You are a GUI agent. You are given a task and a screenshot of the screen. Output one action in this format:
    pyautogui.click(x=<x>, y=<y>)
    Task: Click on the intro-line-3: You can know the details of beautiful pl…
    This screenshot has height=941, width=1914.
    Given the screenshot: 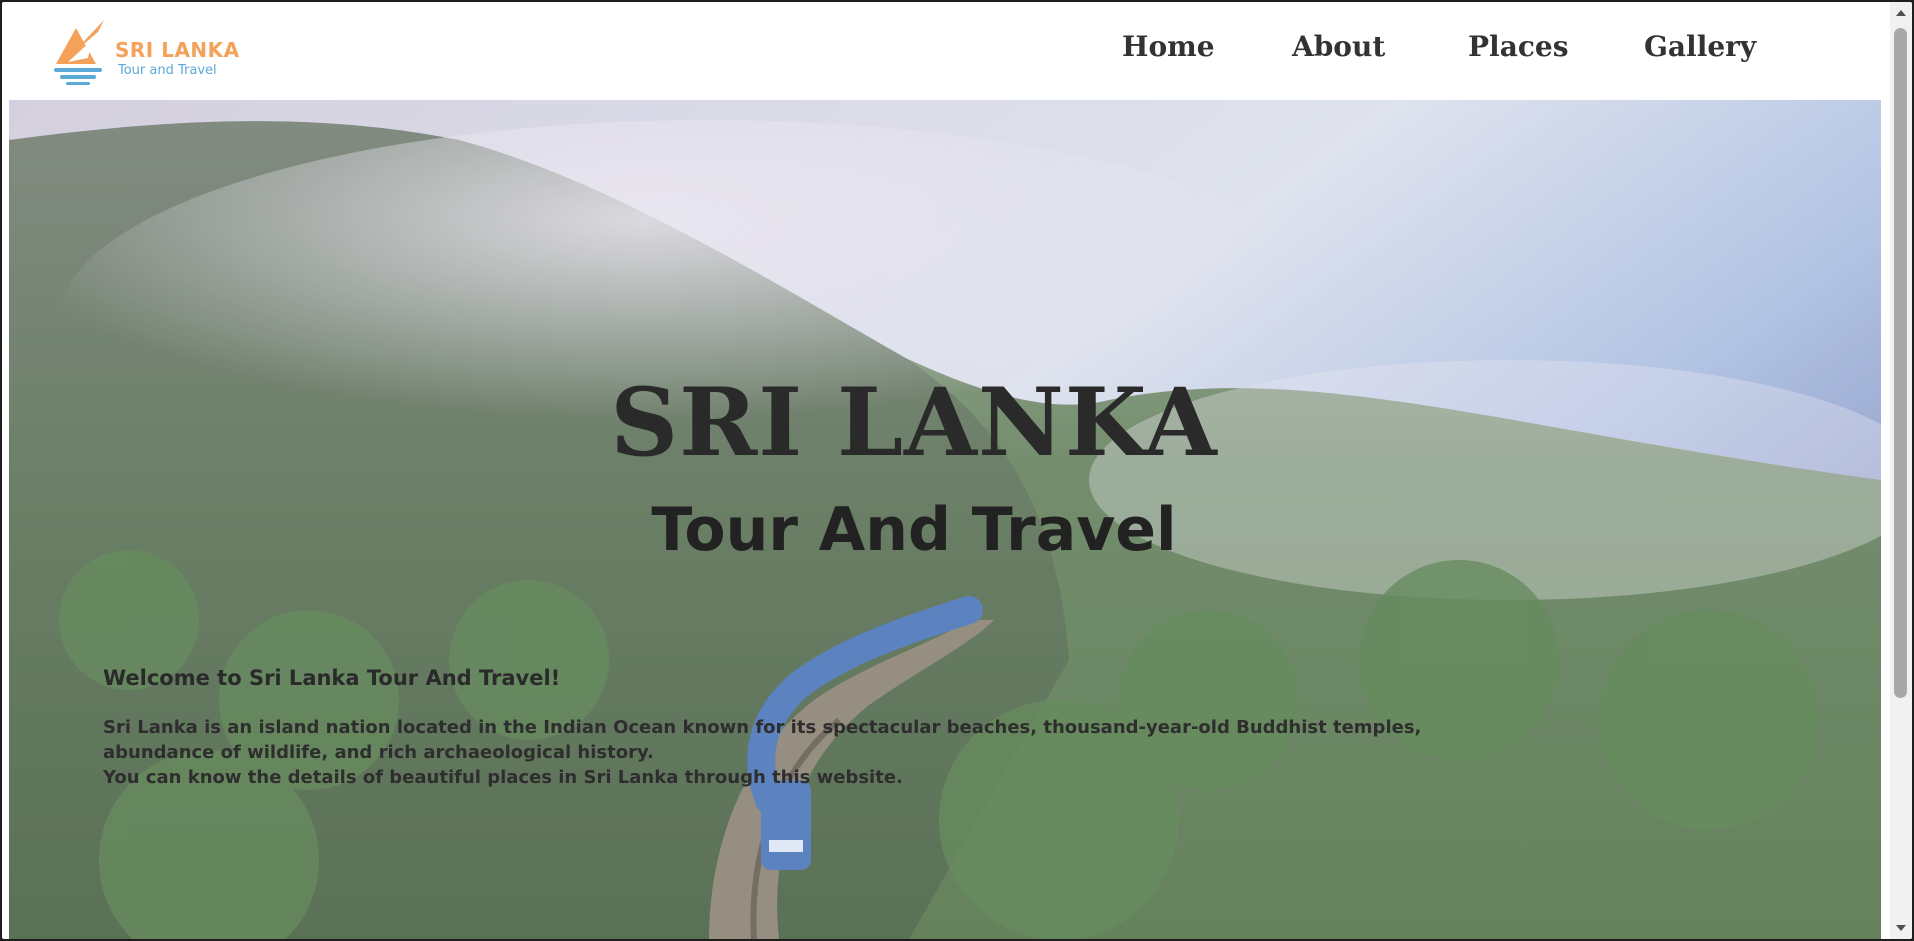 What is the action you would take?
    pyautogui.click(x=503, y=777)
    